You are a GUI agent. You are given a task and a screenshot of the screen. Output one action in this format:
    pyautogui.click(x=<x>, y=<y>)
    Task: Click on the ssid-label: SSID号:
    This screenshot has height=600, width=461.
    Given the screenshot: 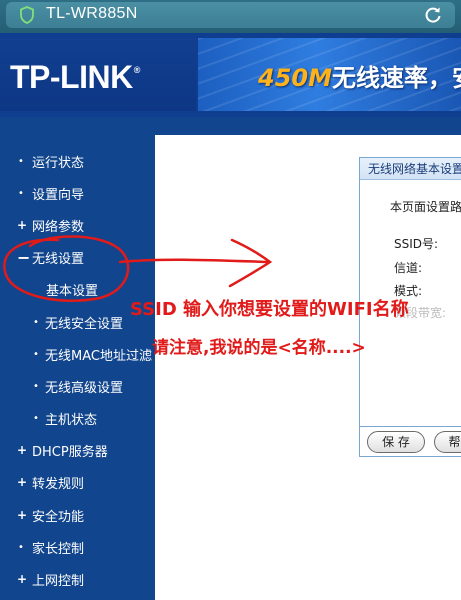 What is the action you would take?
    pyautogui.click(x=416, y=244)
    